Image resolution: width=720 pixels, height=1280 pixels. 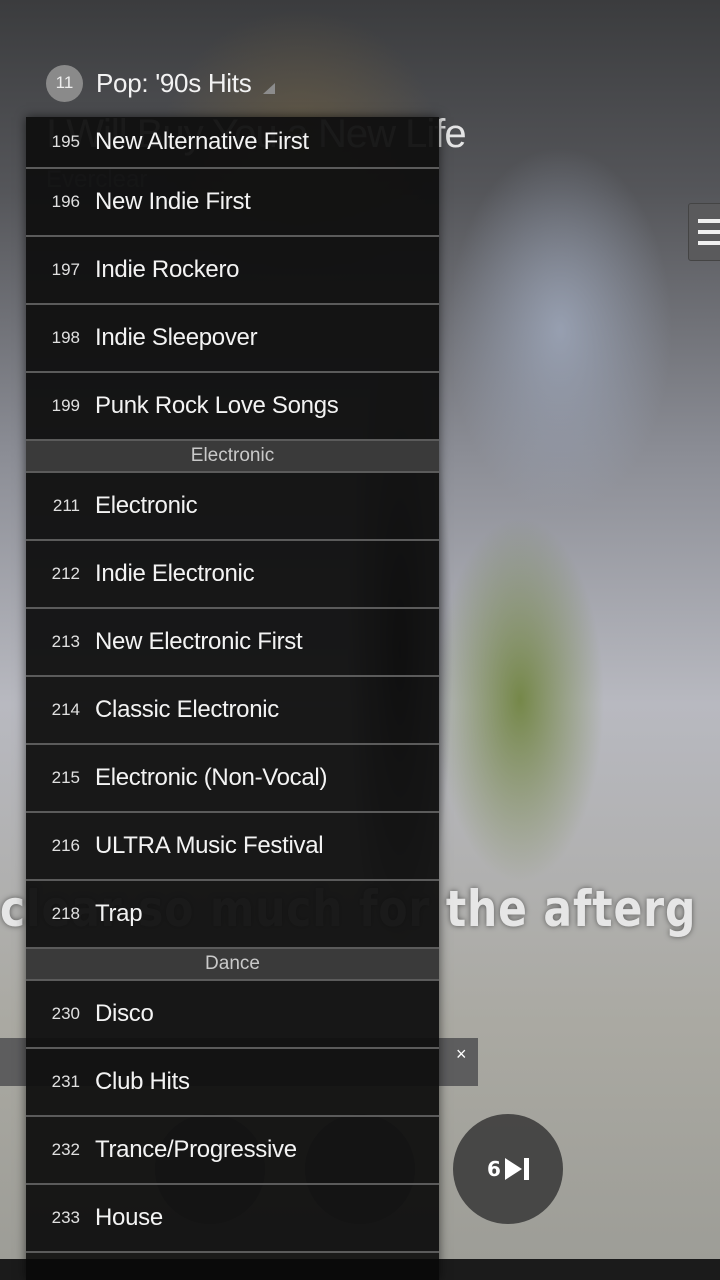 What do you see at coordinates (65, 1217) in the screenshot?
I see `channel-number: 233` at bounding box center [65, 1217].